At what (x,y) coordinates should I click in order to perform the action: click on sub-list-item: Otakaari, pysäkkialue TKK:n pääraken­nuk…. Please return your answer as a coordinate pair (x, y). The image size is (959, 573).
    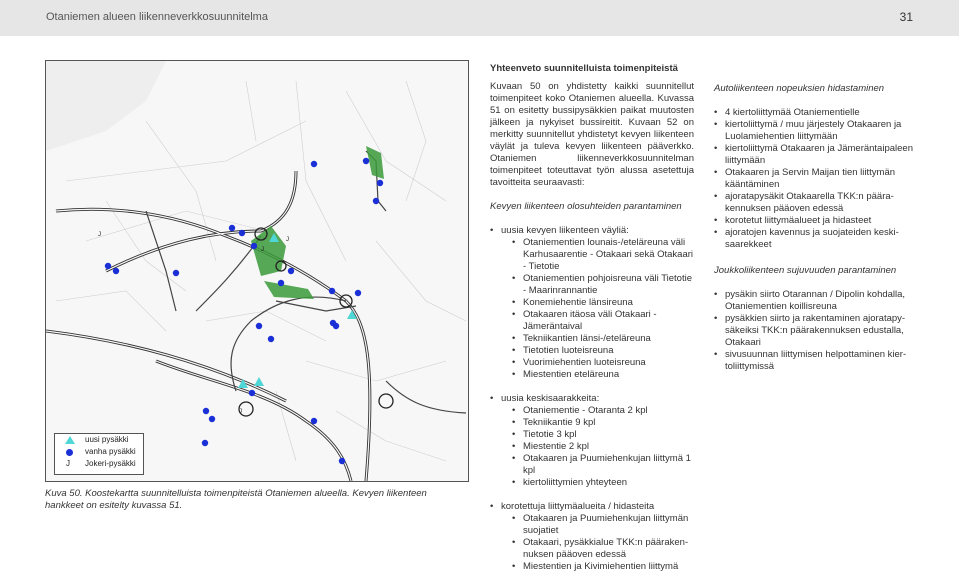
    Looking at the image, I should click on (597, 549).